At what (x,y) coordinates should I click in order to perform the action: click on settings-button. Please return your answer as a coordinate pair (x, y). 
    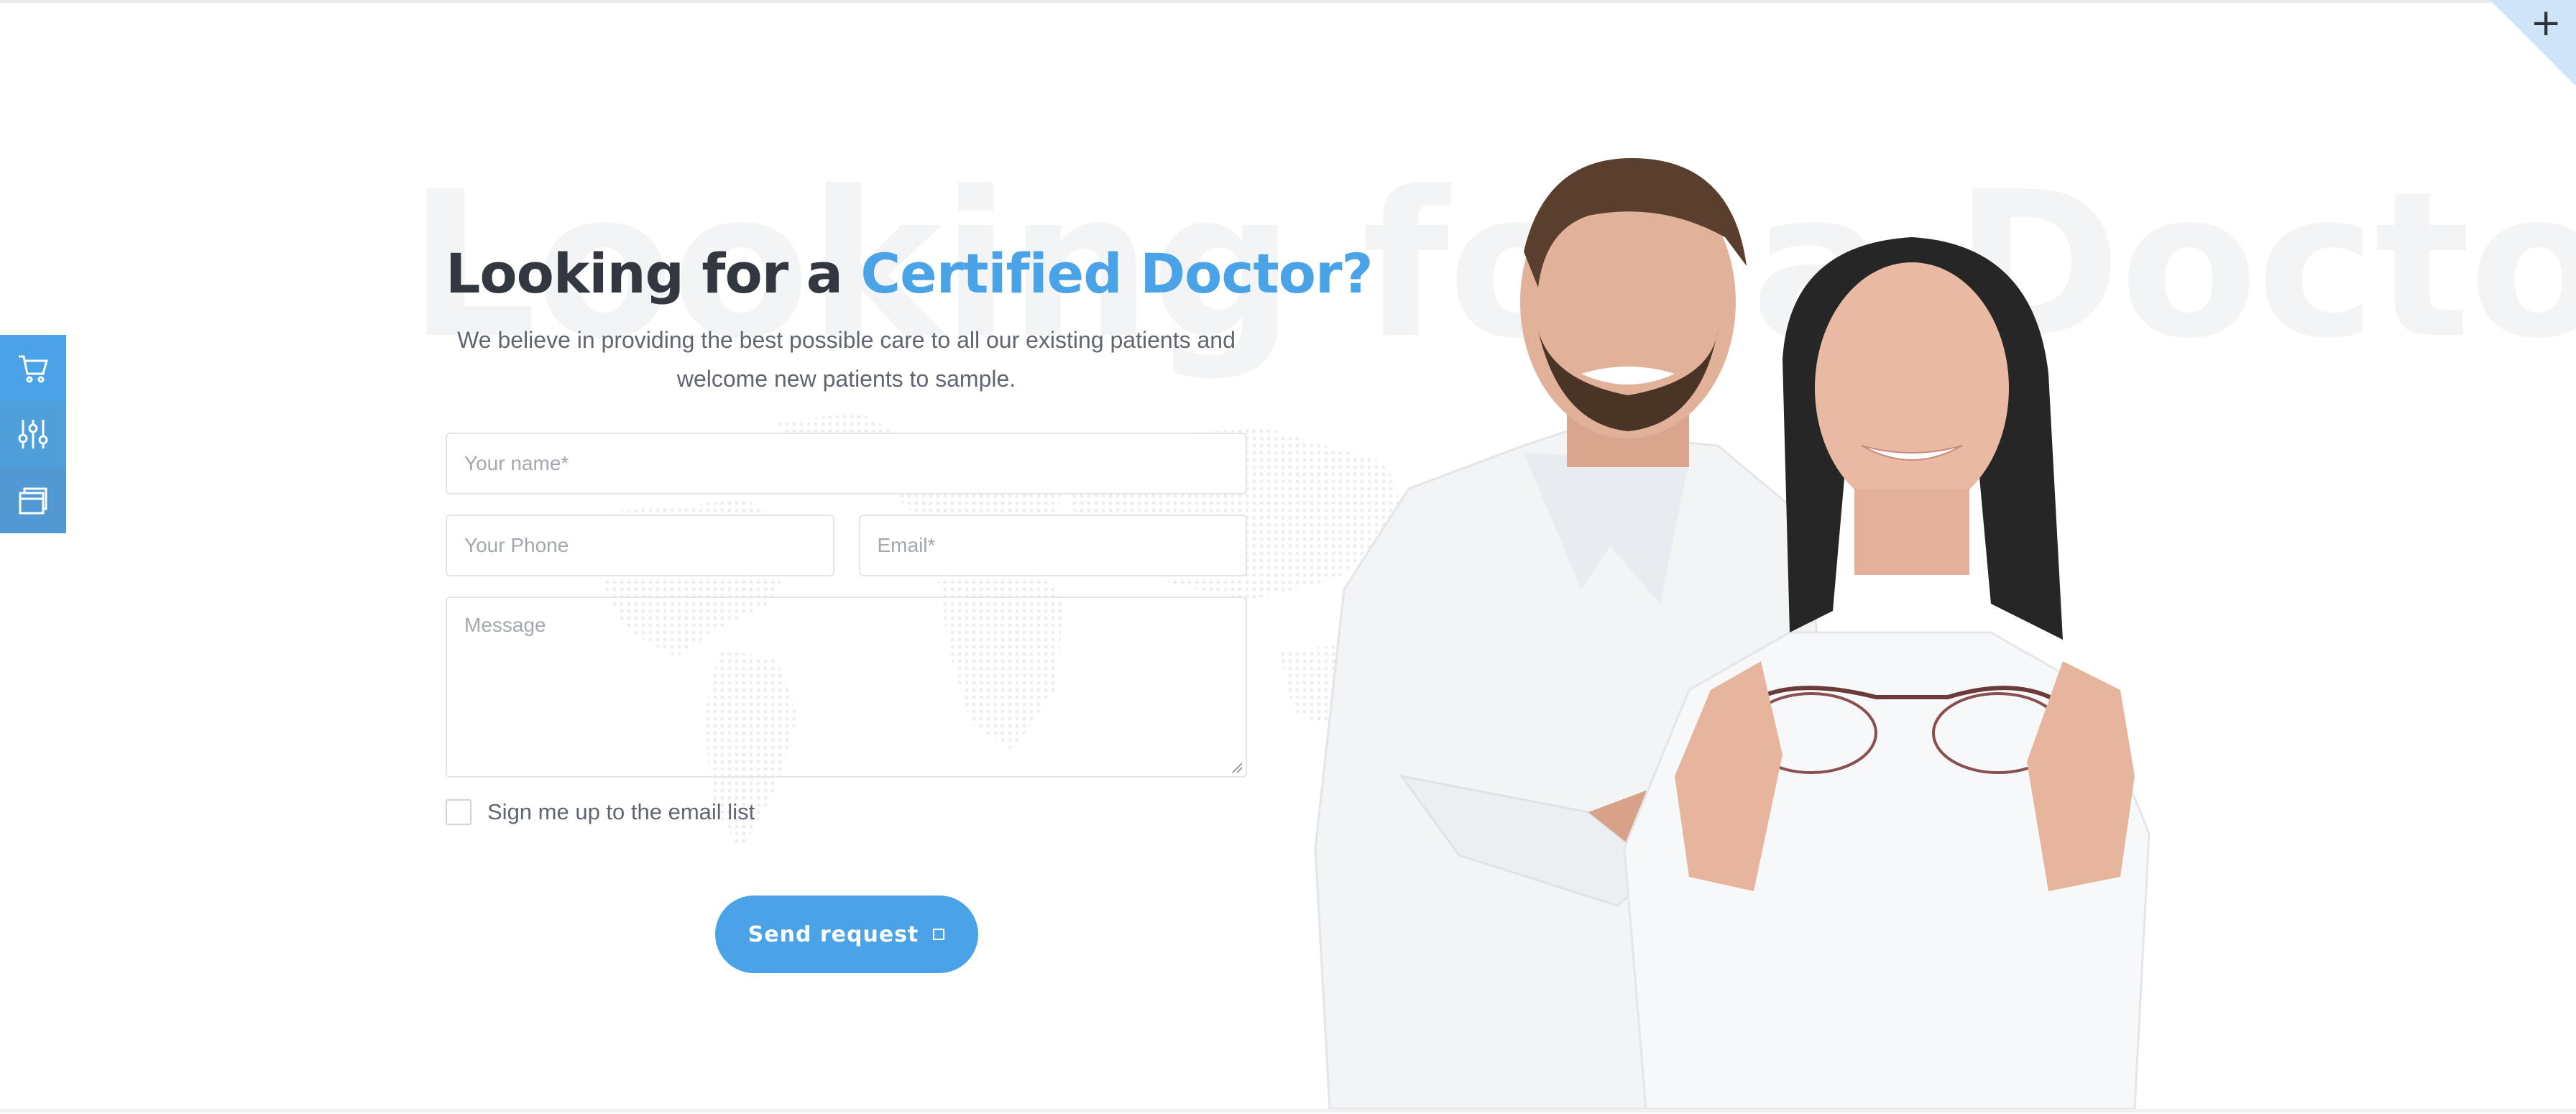
    Looking at the image, I should click on (33, 434).